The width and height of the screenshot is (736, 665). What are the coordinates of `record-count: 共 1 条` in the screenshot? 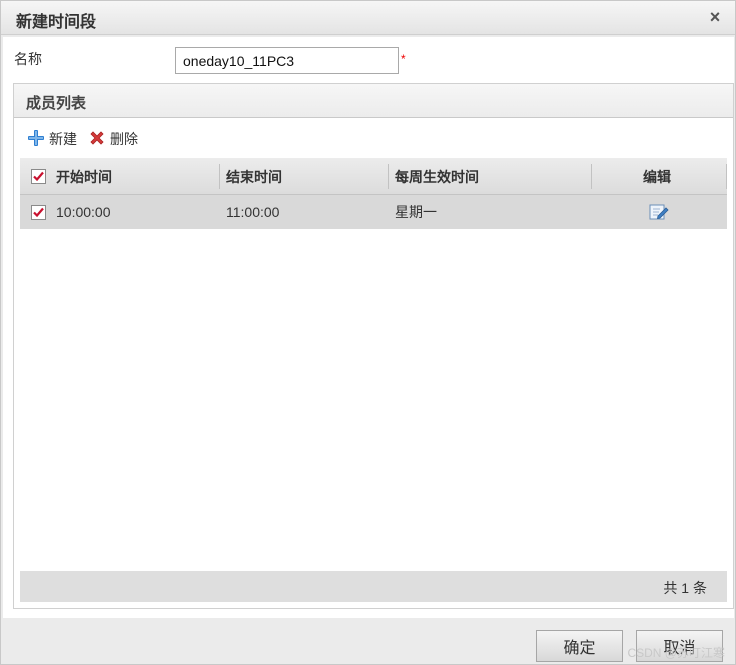 It's located at (685, 588).